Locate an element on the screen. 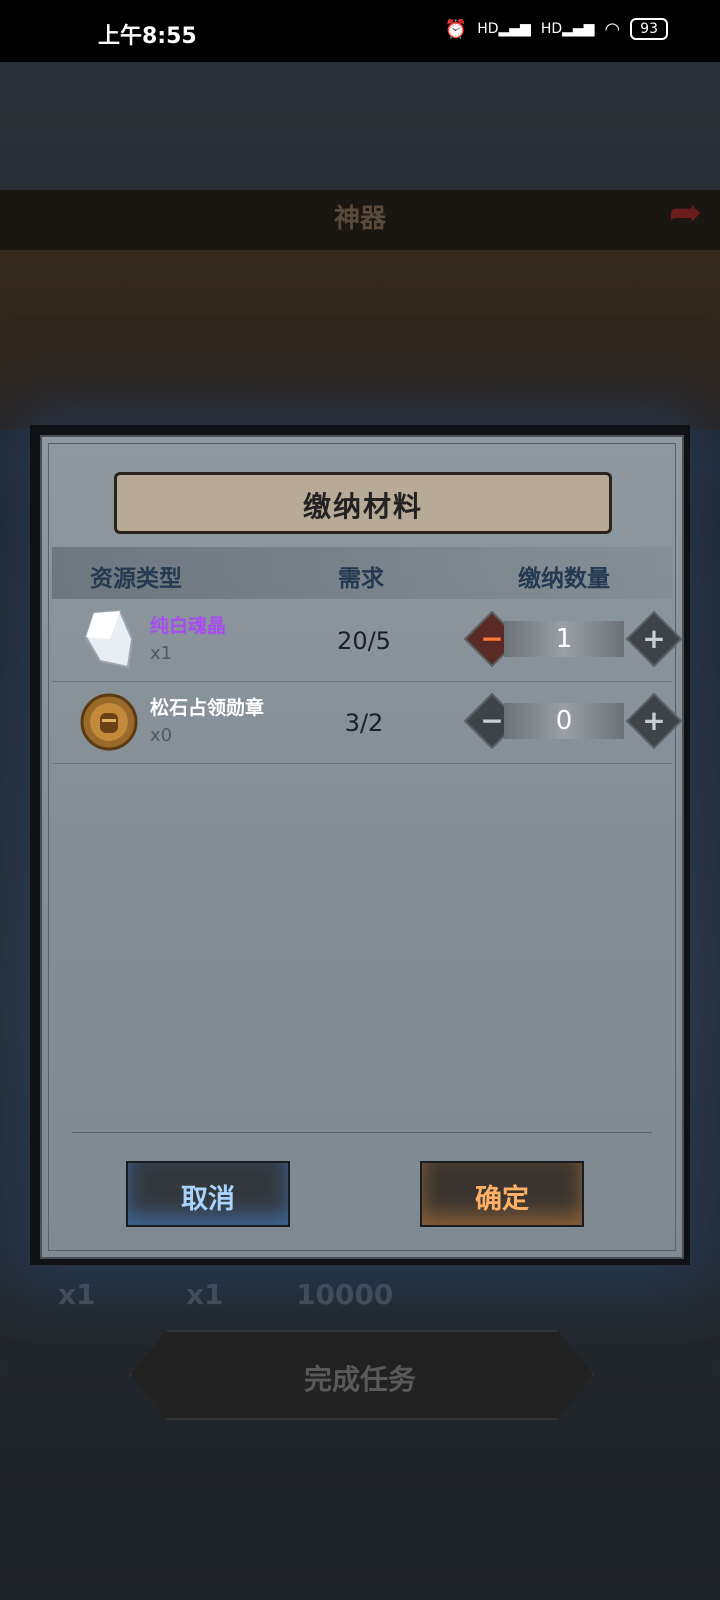 This screenshot has height=1600, width=720. cancel-button: 取消 is located at coordinates (208, 1194).